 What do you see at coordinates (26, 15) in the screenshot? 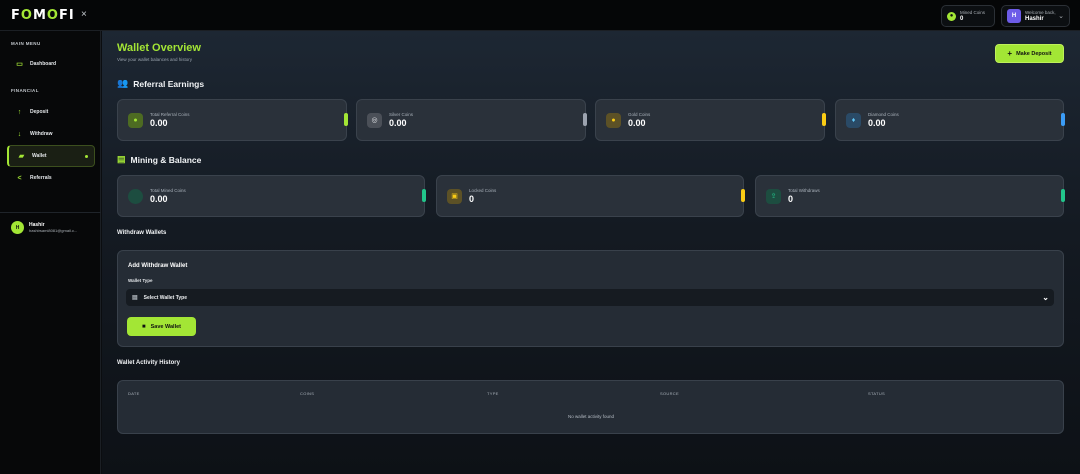
I see `logo-letter-o: O` at bounding box center [26, 15].